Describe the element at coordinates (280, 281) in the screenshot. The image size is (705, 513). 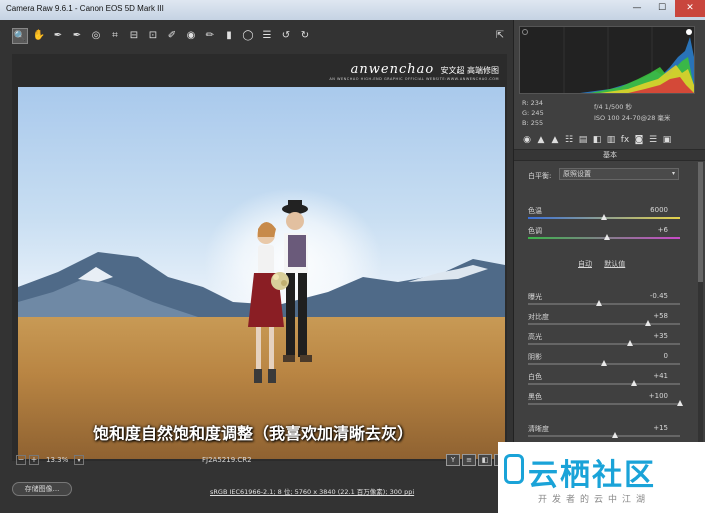
I see `bouquet` at that location.